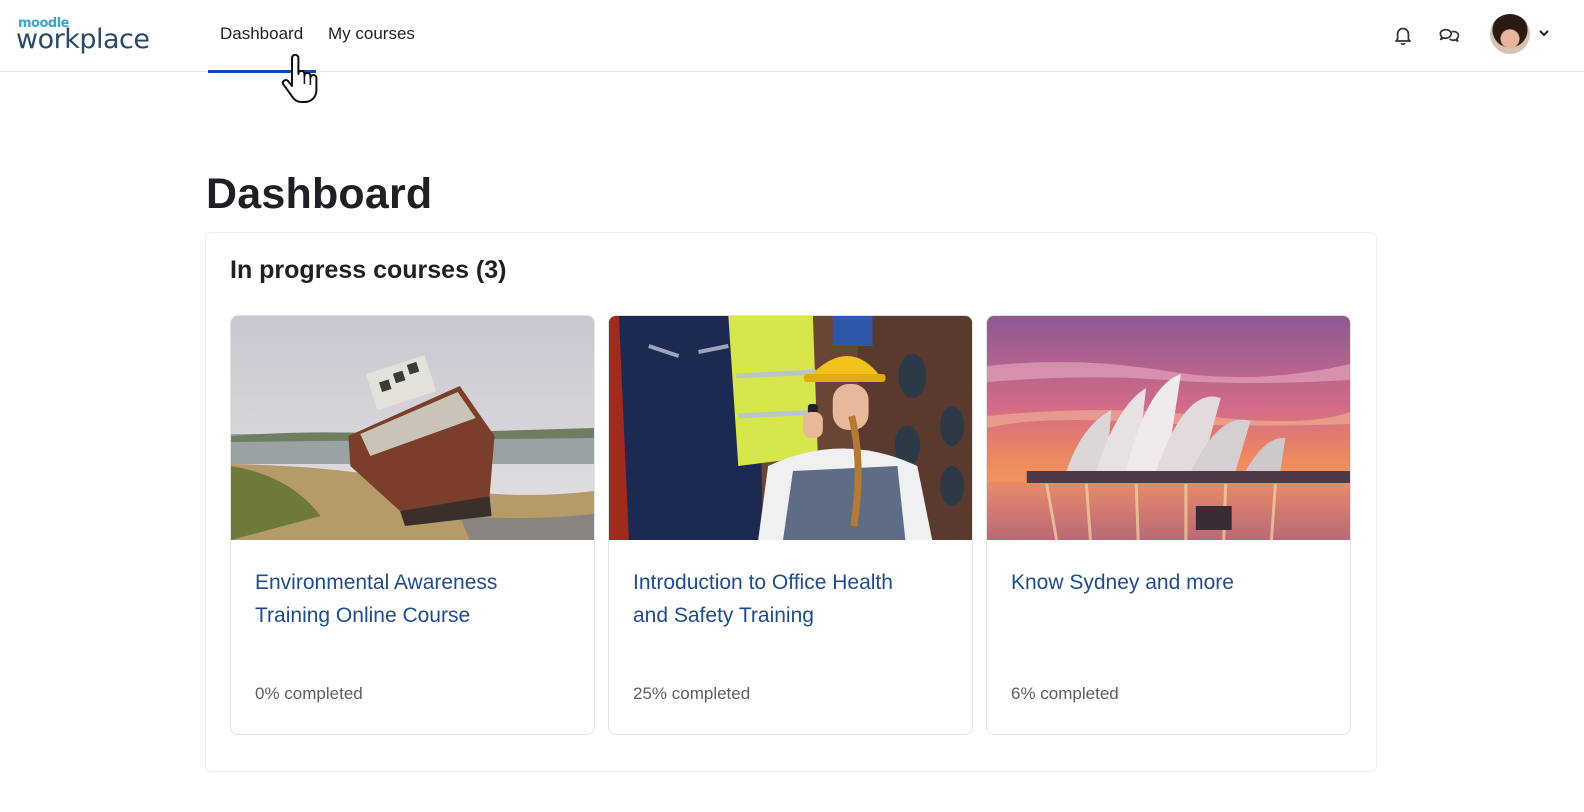 Image resolution: width=1584 pixels, height=812 pixels. Describe the element at coordinates (300, 79) in the screenshot. I see `hand-pointer-icon` at that location.